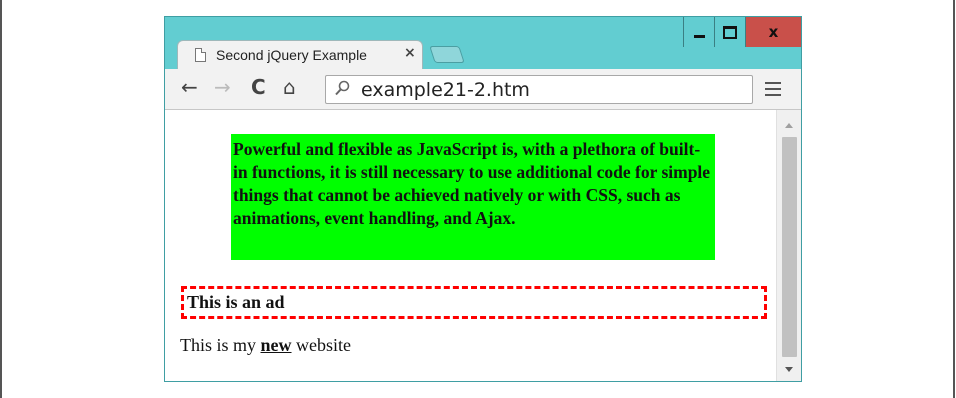  Describe the element at coordinates (1, 199) in the screenshot. I see `left-border-line` at that location.